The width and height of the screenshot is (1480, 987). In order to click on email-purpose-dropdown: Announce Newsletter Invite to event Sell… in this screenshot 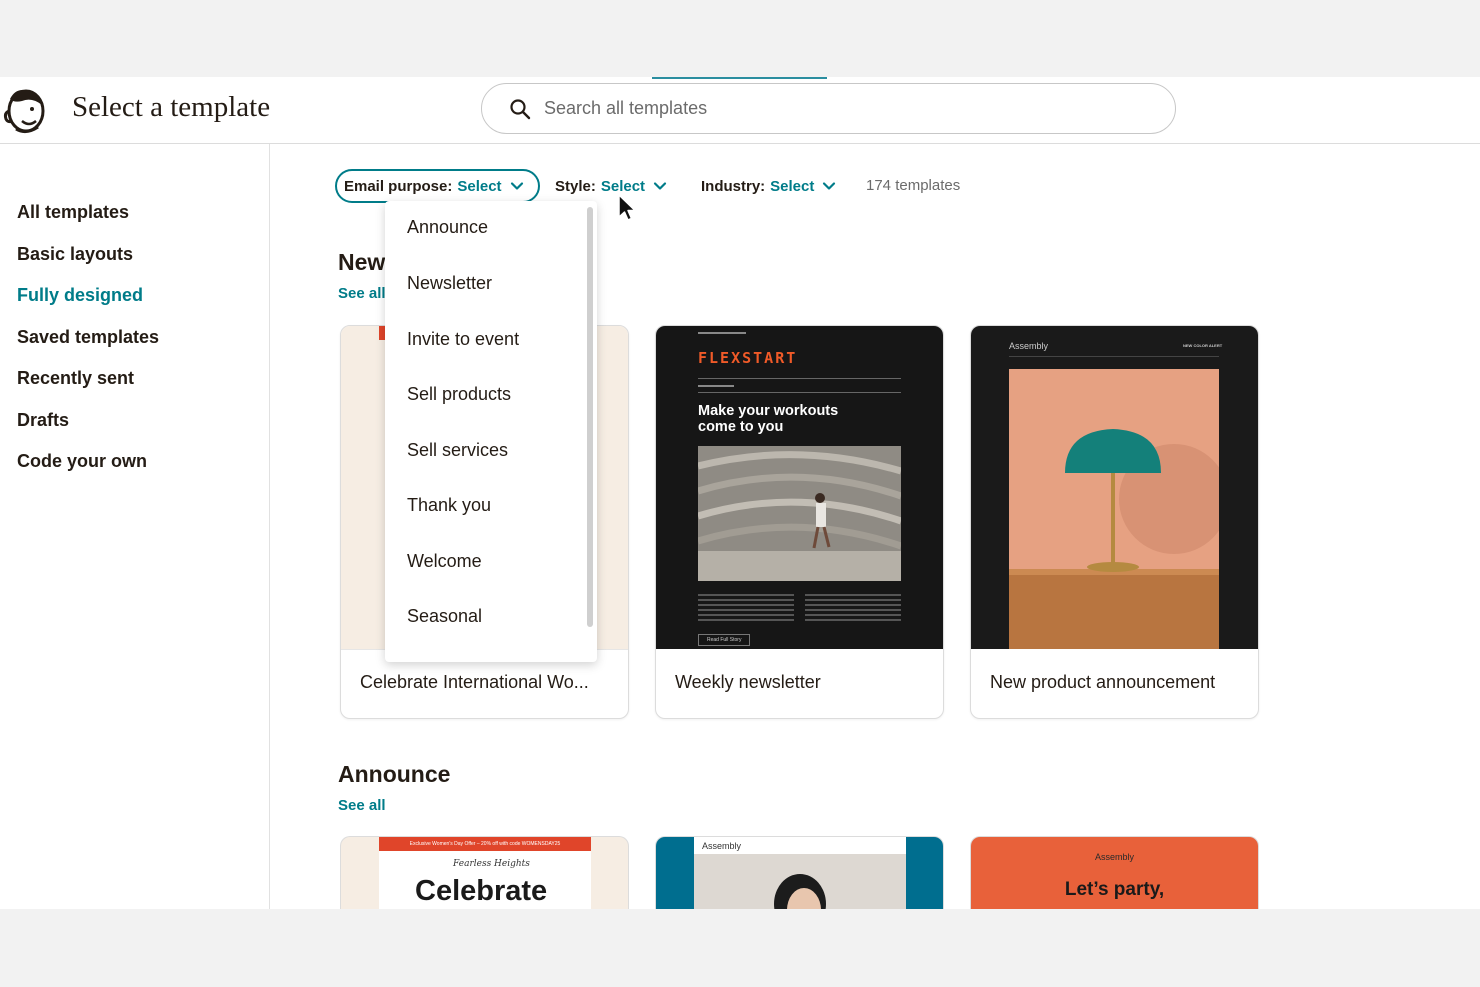, I will do `click(491, 431)`.